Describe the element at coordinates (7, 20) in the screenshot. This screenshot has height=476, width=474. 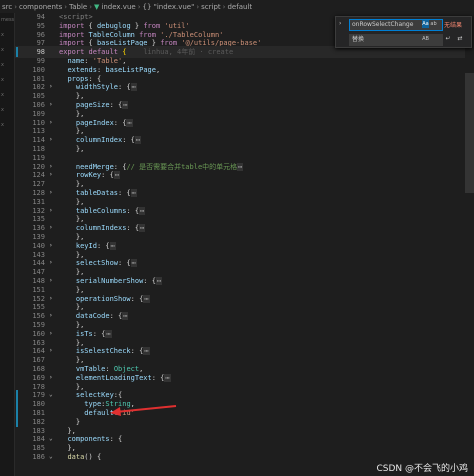
I see `sidebar-item: messa` at that location.